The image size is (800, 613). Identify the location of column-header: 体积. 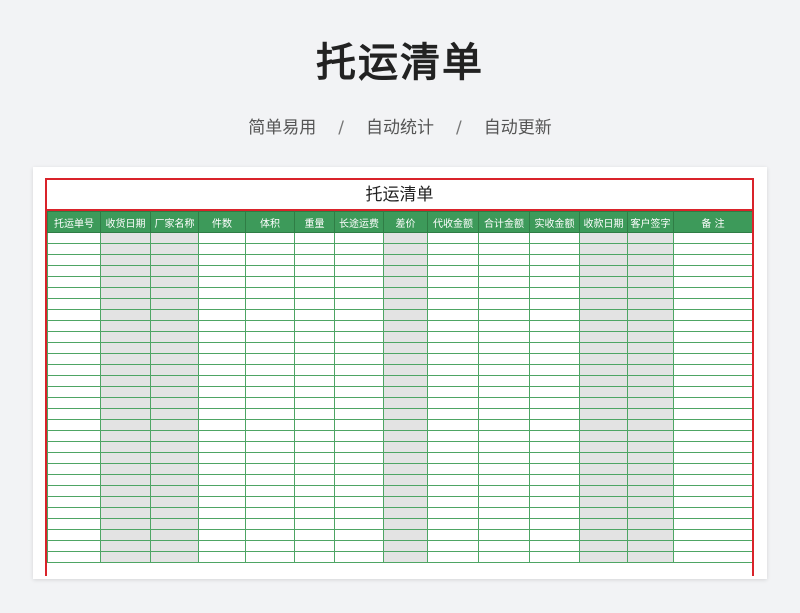
(270, 222).